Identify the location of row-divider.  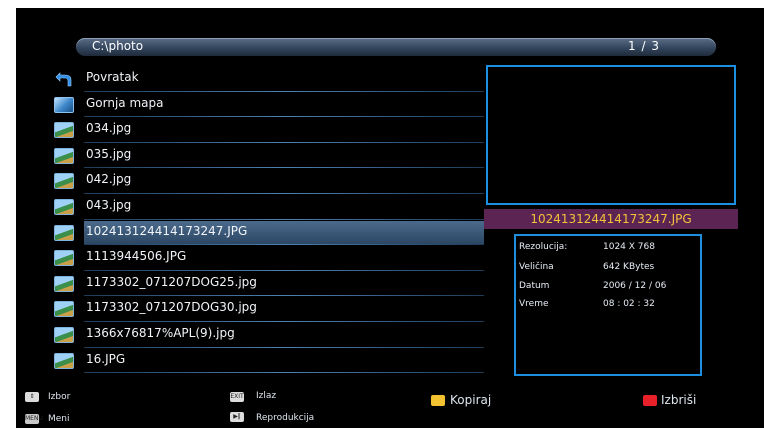
(284, 373).